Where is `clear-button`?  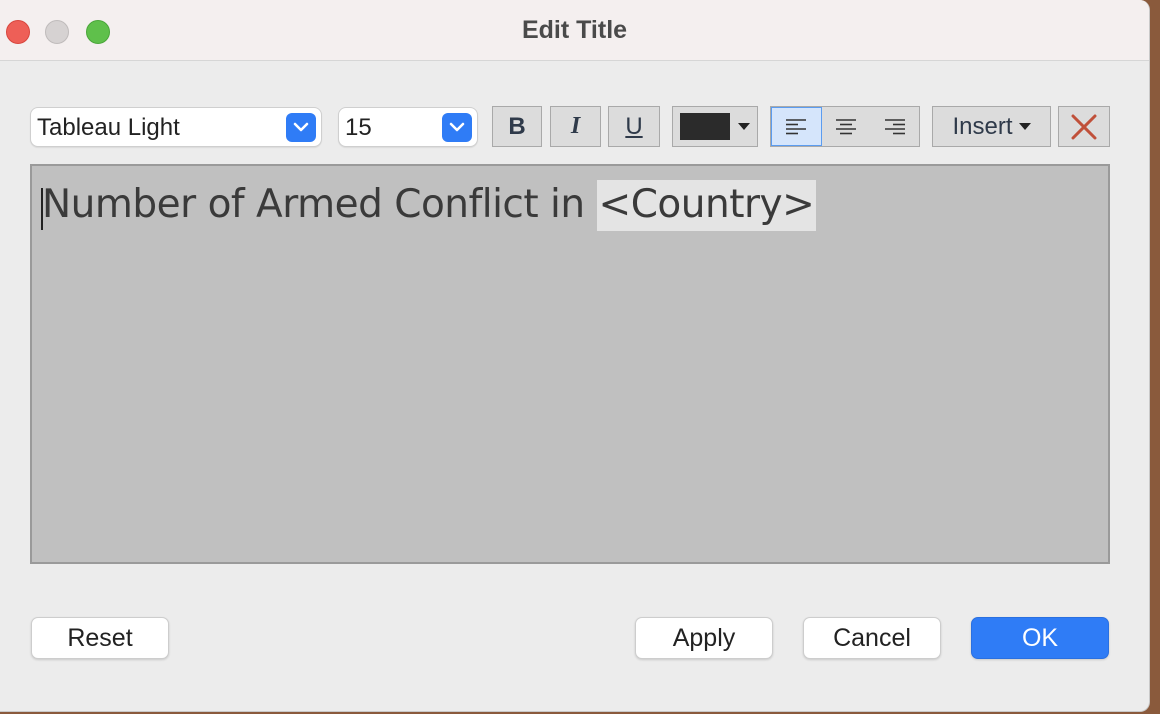 clear-button is located at coordinates (1084, 126).